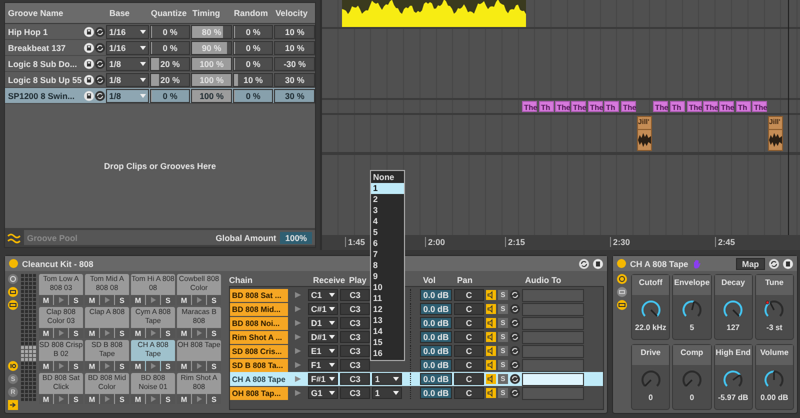 This screenshot has width=800, height=418. Describe the element at coordinates (387, 353) in the screenshot. I see `menu-item: 16` at that location.